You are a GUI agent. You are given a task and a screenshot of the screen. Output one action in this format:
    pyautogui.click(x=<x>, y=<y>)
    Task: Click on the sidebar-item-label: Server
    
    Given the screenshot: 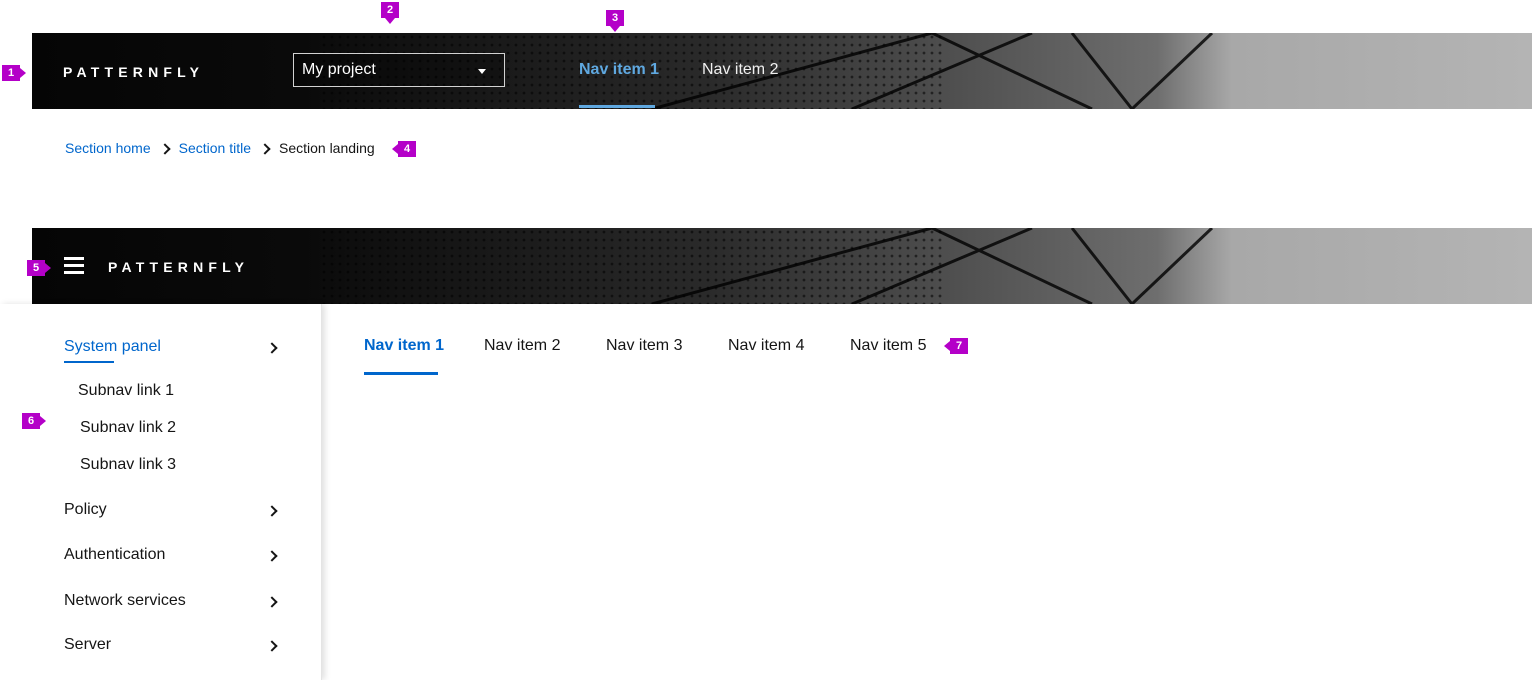 What is the action you would take?
    pyautogui.click(x=88, y=644)
    